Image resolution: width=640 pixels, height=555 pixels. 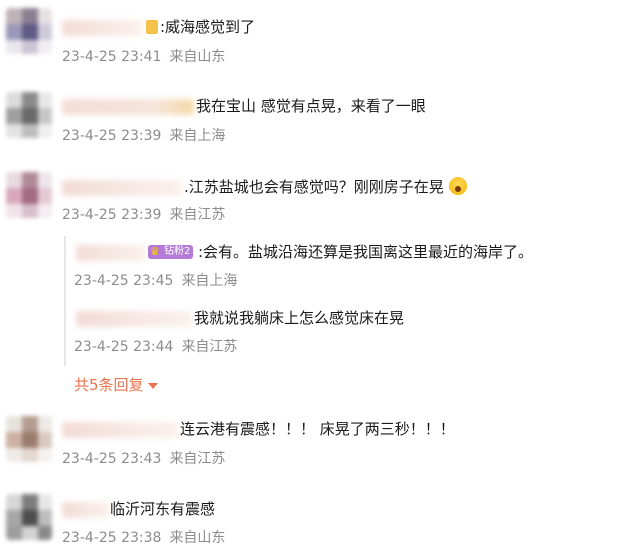 I want to click on more-replies-link: 共5条回复, so click(x=116, y=384).